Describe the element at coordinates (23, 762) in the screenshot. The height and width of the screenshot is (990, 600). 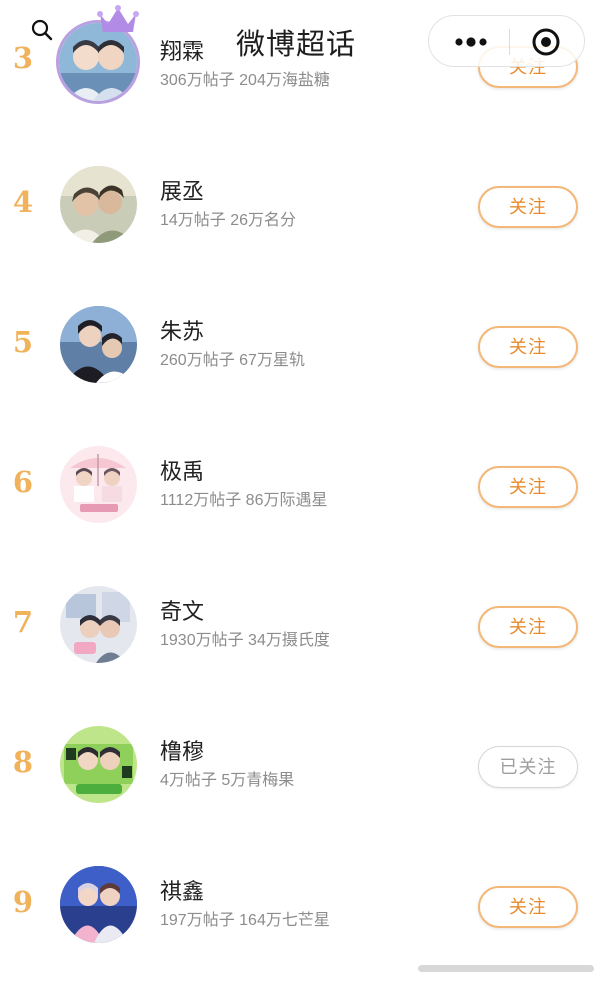
I see `rank-number: 8` at that location.